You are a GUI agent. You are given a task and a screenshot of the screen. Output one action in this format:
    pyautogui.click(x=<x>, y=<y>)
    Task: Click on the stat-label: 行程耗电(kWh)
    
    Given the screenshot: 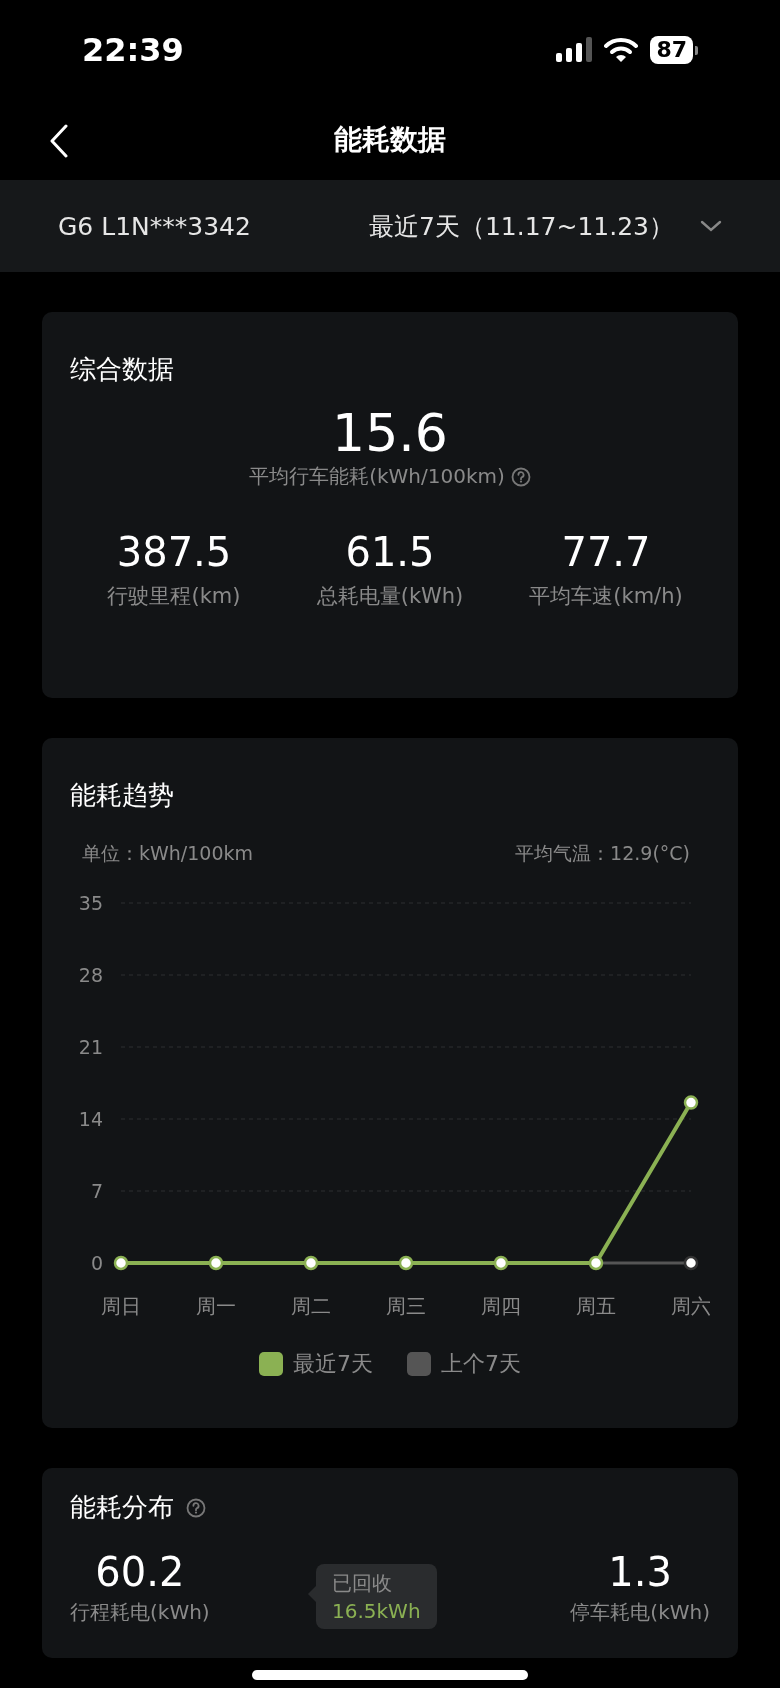 What is the action you would take?
    pyautogui.click(x=140, y=1612)
    